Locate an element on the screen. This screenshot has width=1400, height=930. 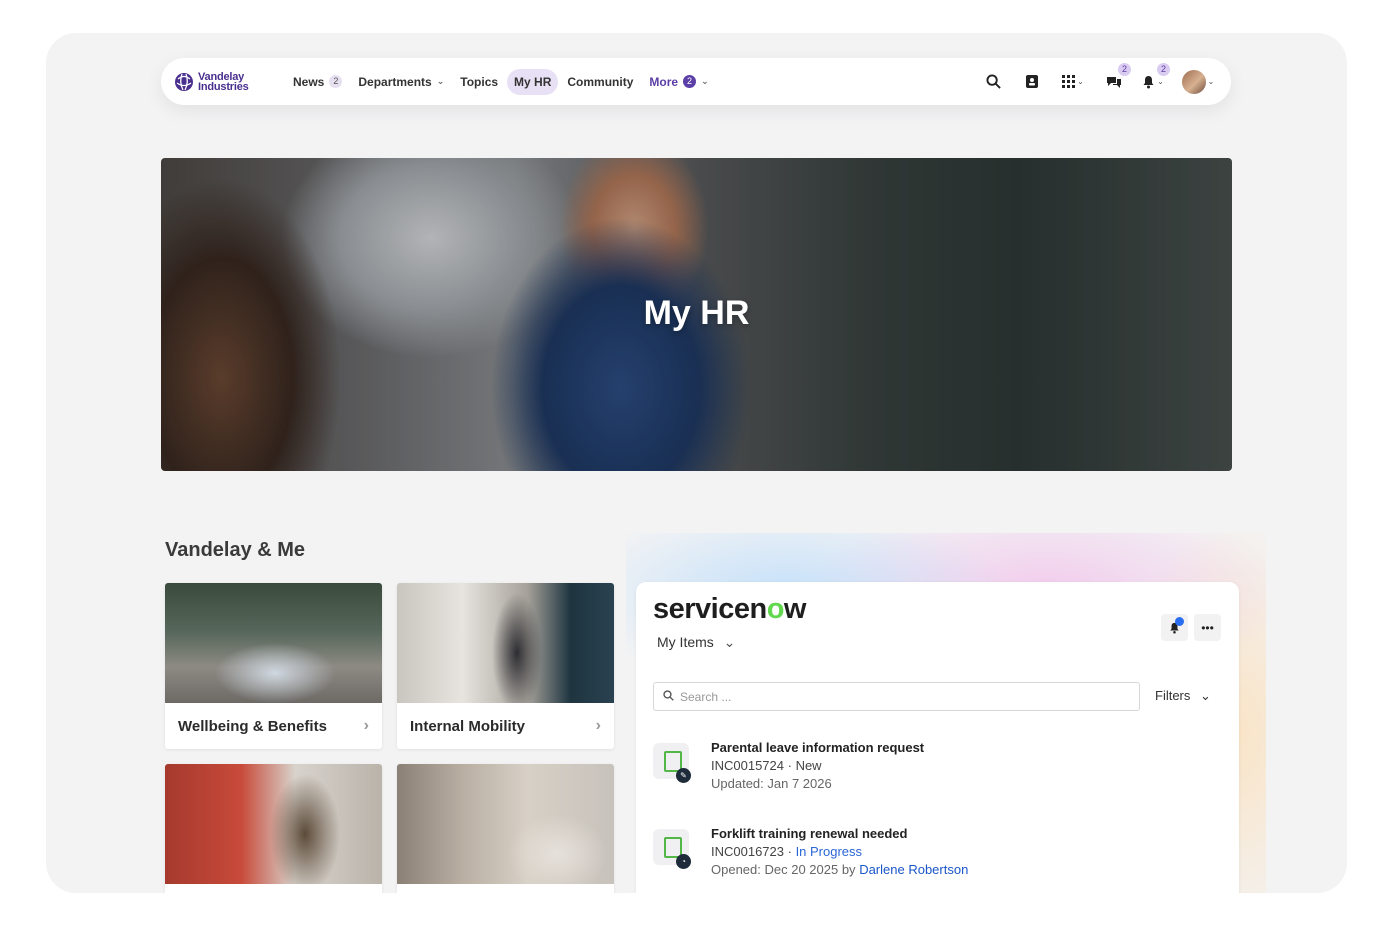
chat-count-badge: 2 is located at coordinates (1124, 69).